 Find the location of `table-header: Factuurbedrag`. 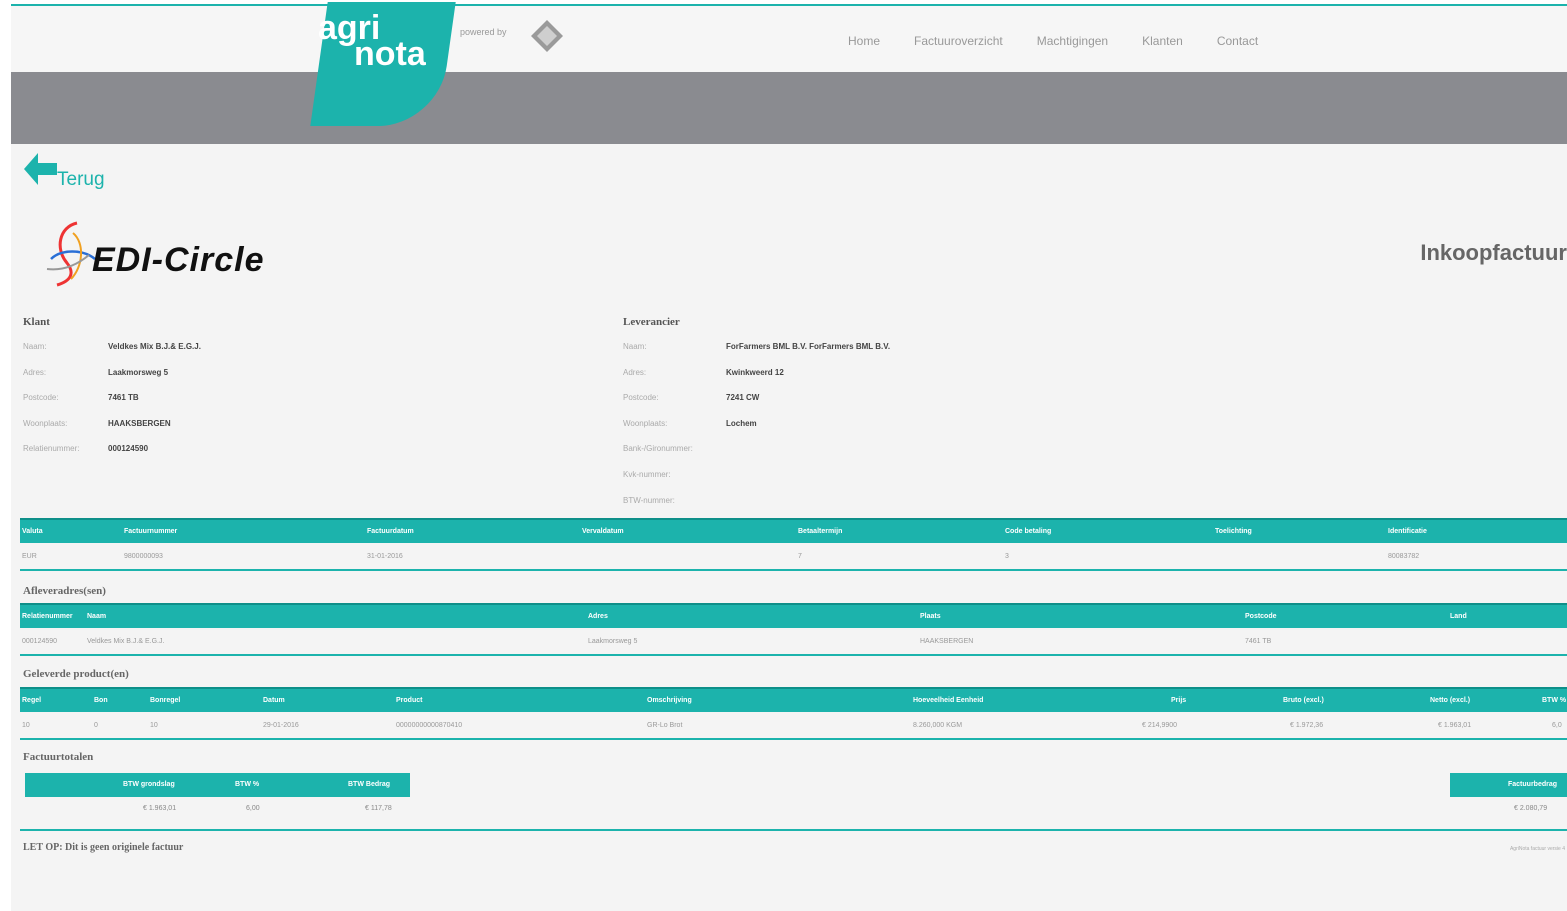

table-header: Factuurbedrag is located at coordinates (1508, 785).